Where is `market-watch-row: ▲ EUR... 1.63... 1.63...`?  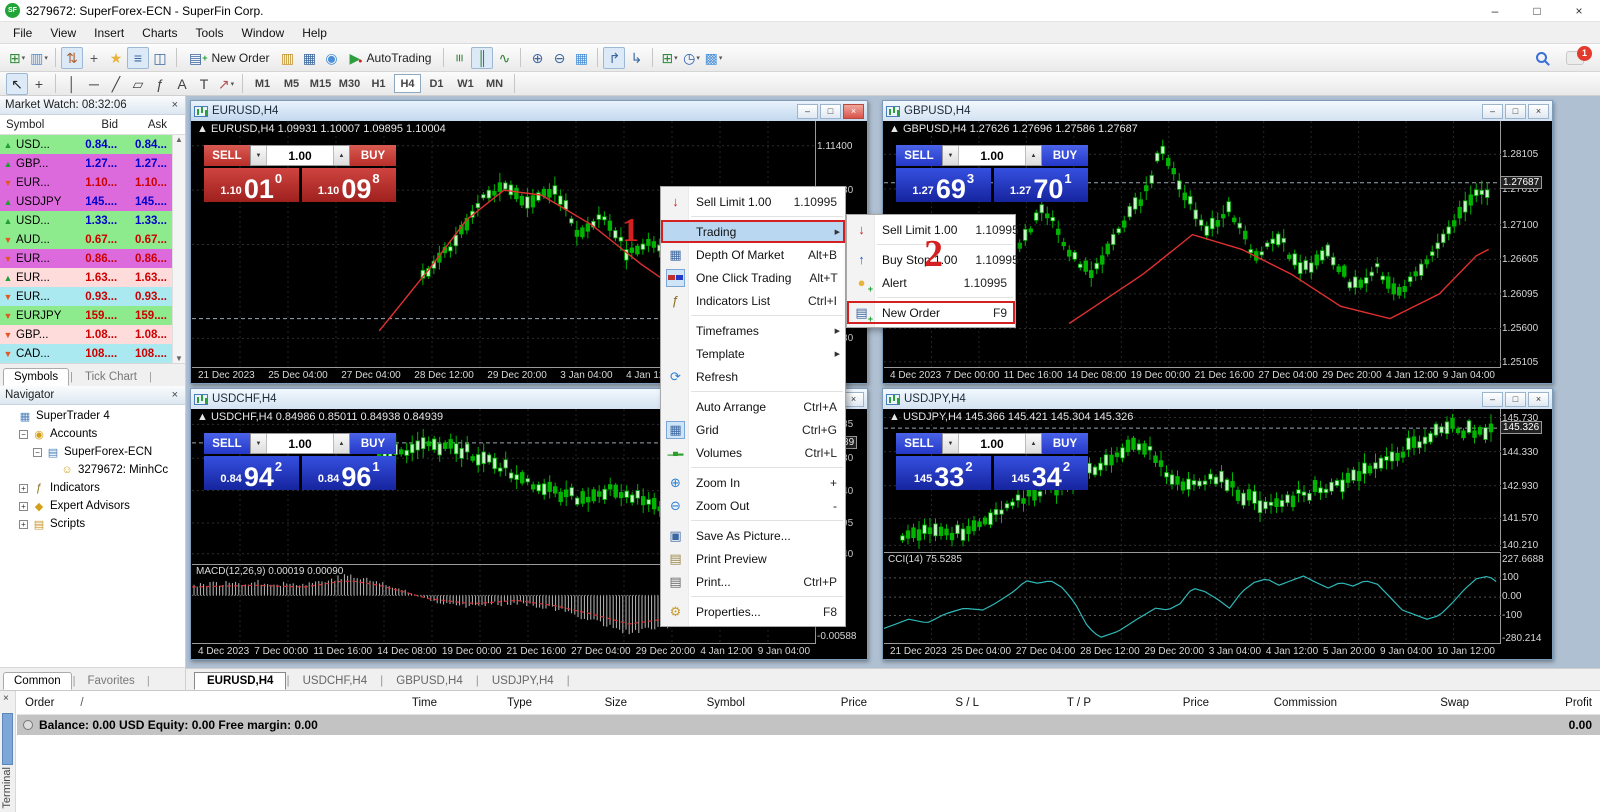
market-watch-row: ▲ EUR... 1.63... 1.63... is located at coordinates (92, 277).